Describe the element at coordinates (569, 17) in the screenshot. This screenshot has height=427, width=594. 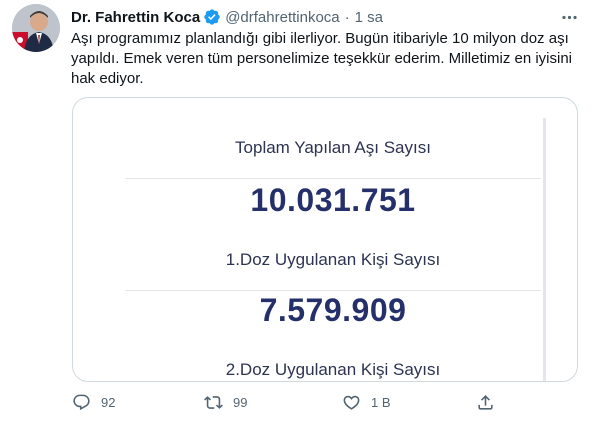
I see `more-dots-icon` at that location.